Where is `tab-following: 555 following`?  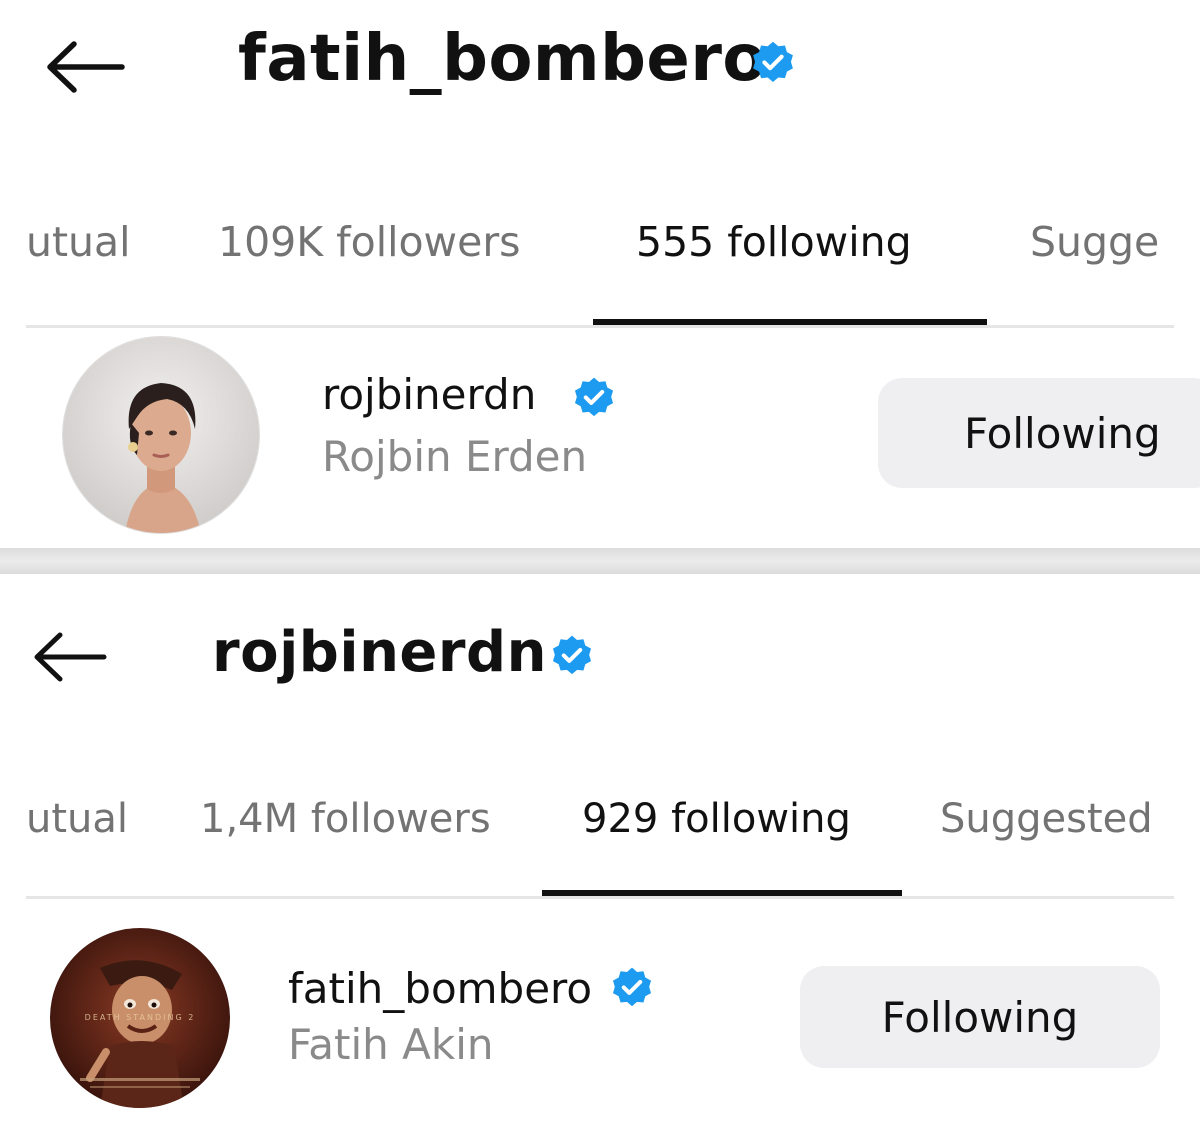 tab-following: 555 following is located at coordinates (774, 242).